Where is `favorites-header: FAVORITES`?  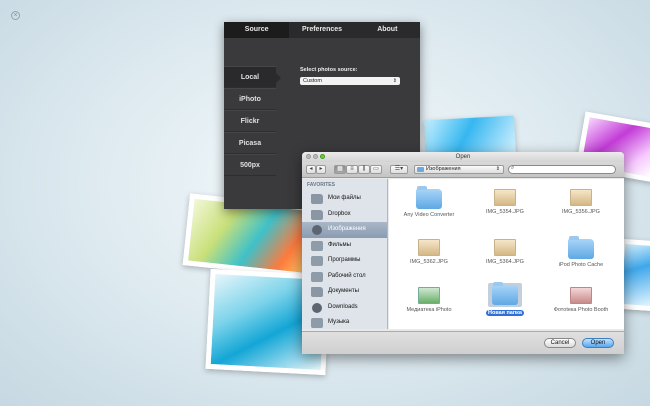
favorites-header: FAVORITES is located at coordinates (321, 185).